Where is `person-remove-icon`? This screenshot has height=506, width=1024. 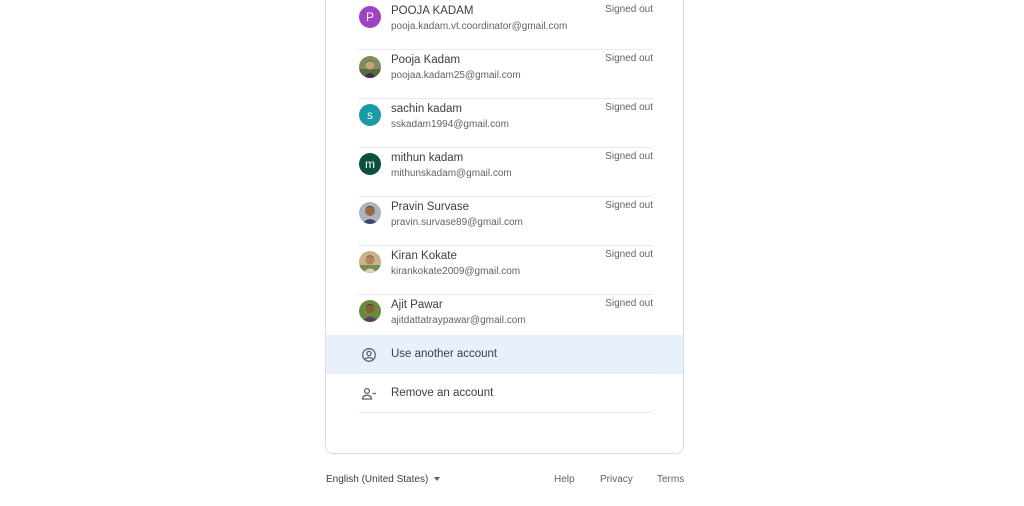
person-remove-icon is located at coordinates (368, 393).